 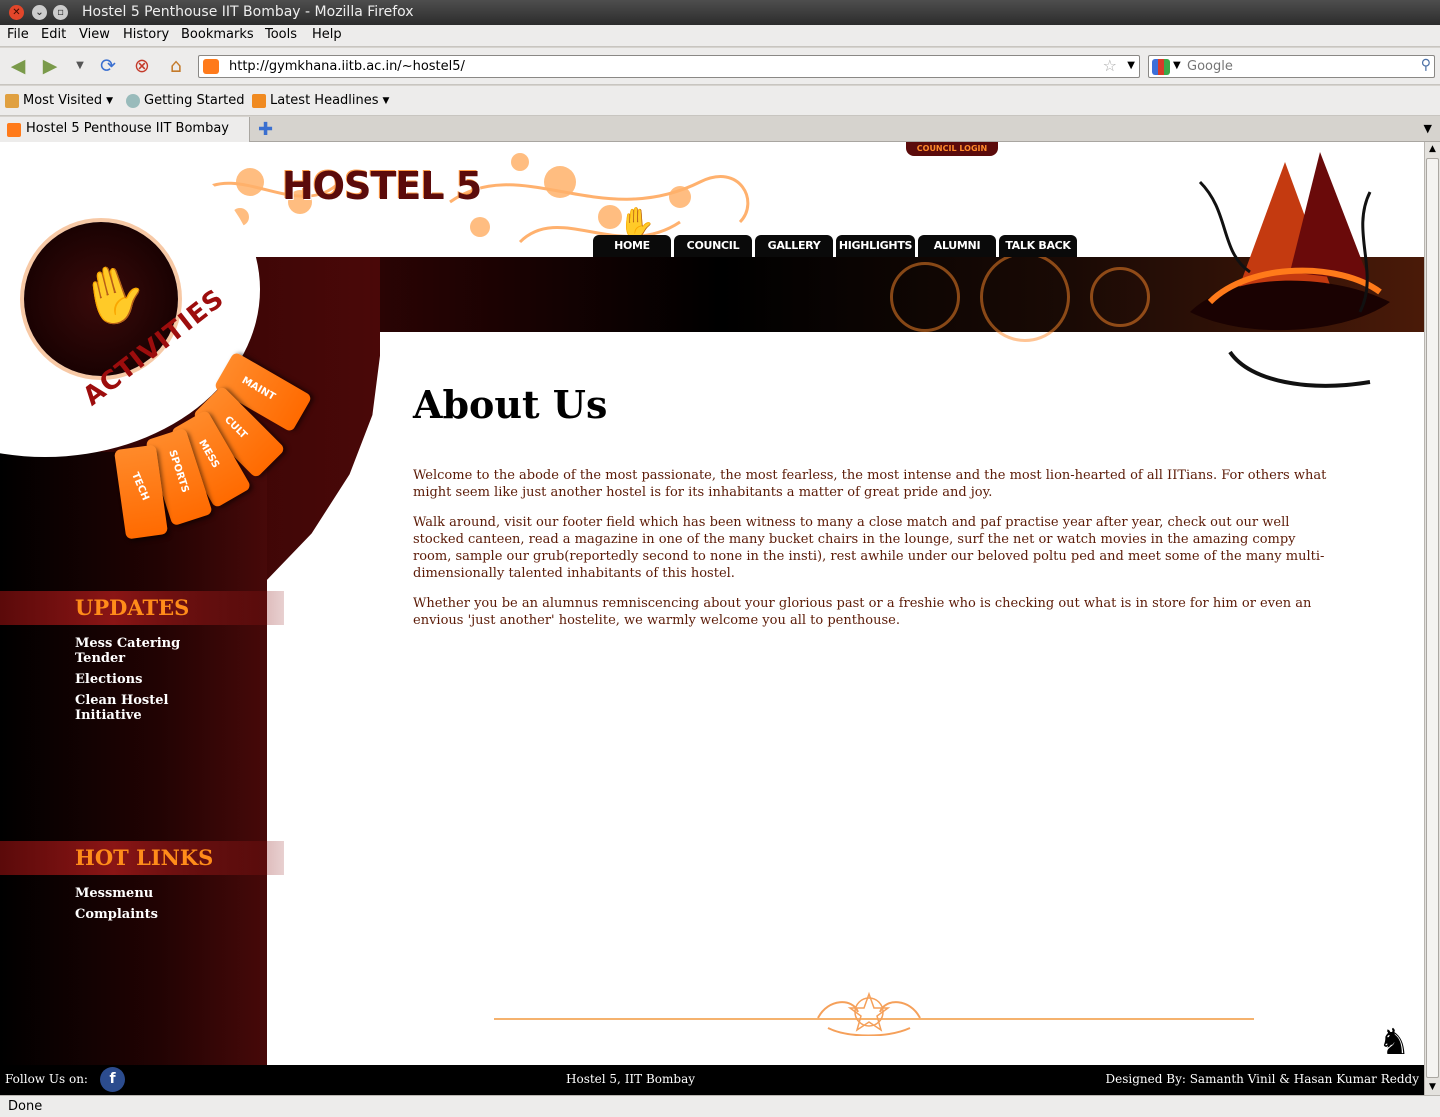 What do you see at coordinates (632, 246) in the screenshot?
I see `nav-home: HOME` at bounding box center [632, 246].